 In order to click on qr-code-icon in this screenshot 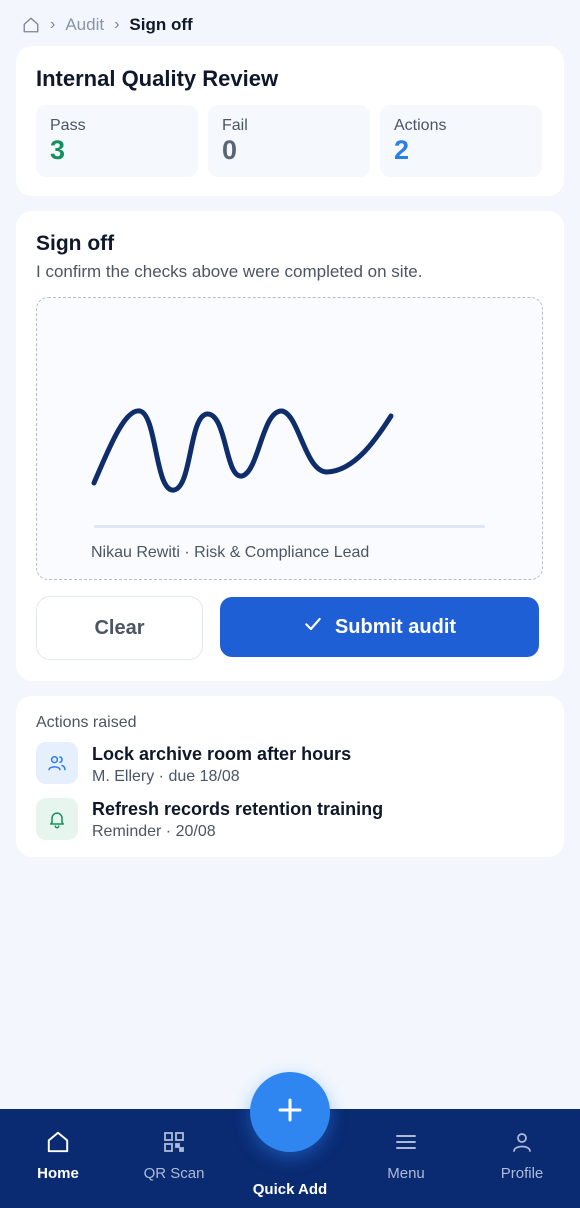, I will do `click(174, 1142)`.